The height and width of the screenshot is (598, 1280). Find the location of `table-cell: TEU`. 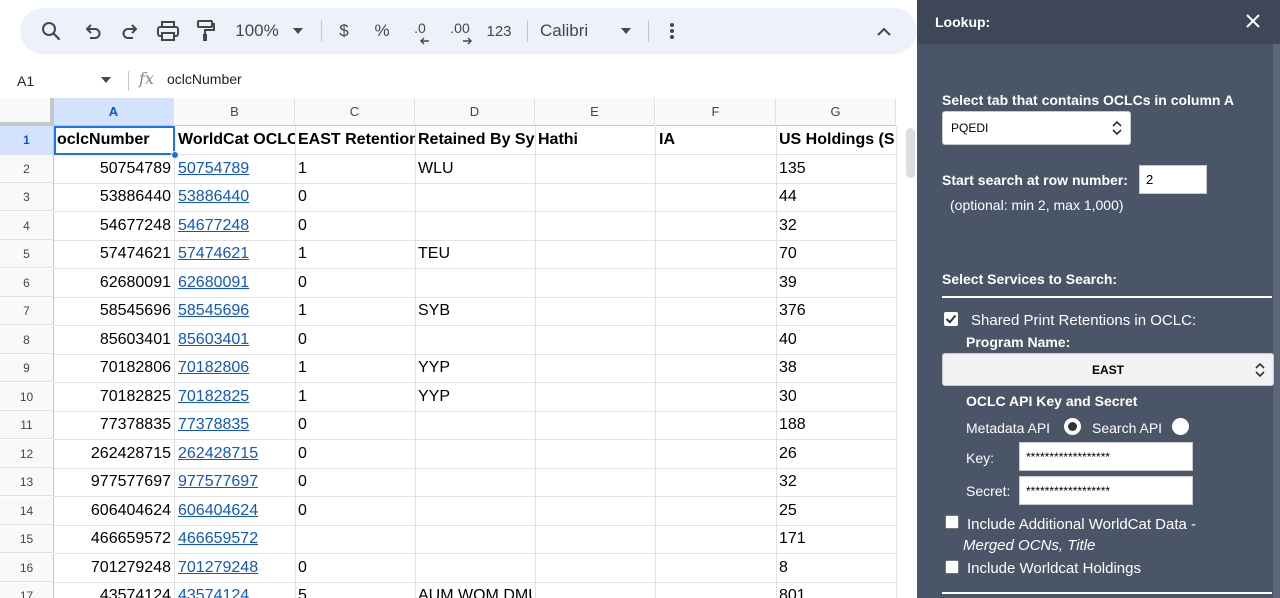

table-cell: TEU is located at coordinates (475, 254).